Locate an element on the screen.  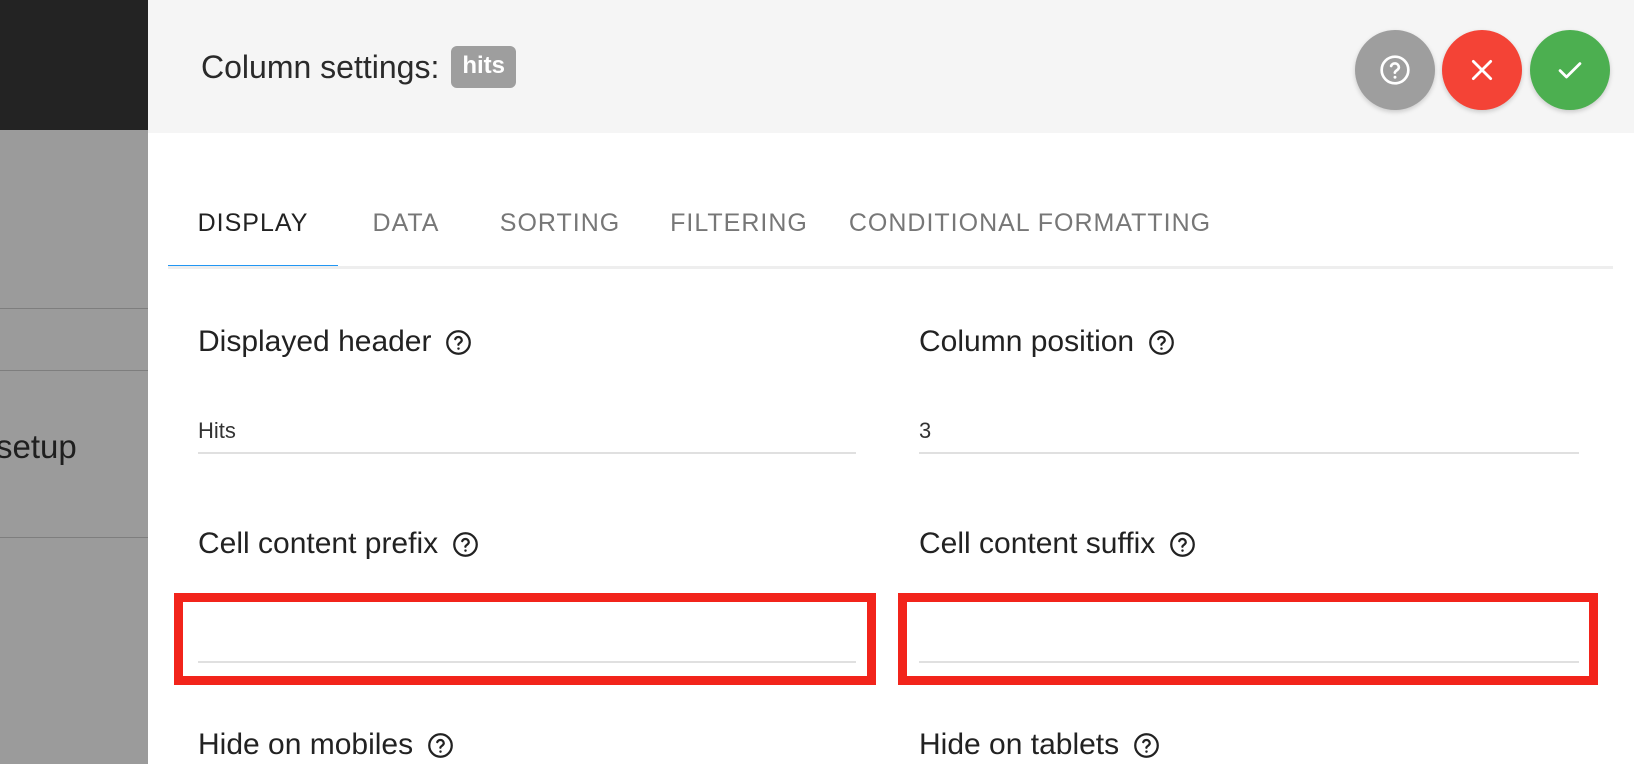
hide-on-tablets-label-text: Hide on tablets is located at coordinates (1019, 744).